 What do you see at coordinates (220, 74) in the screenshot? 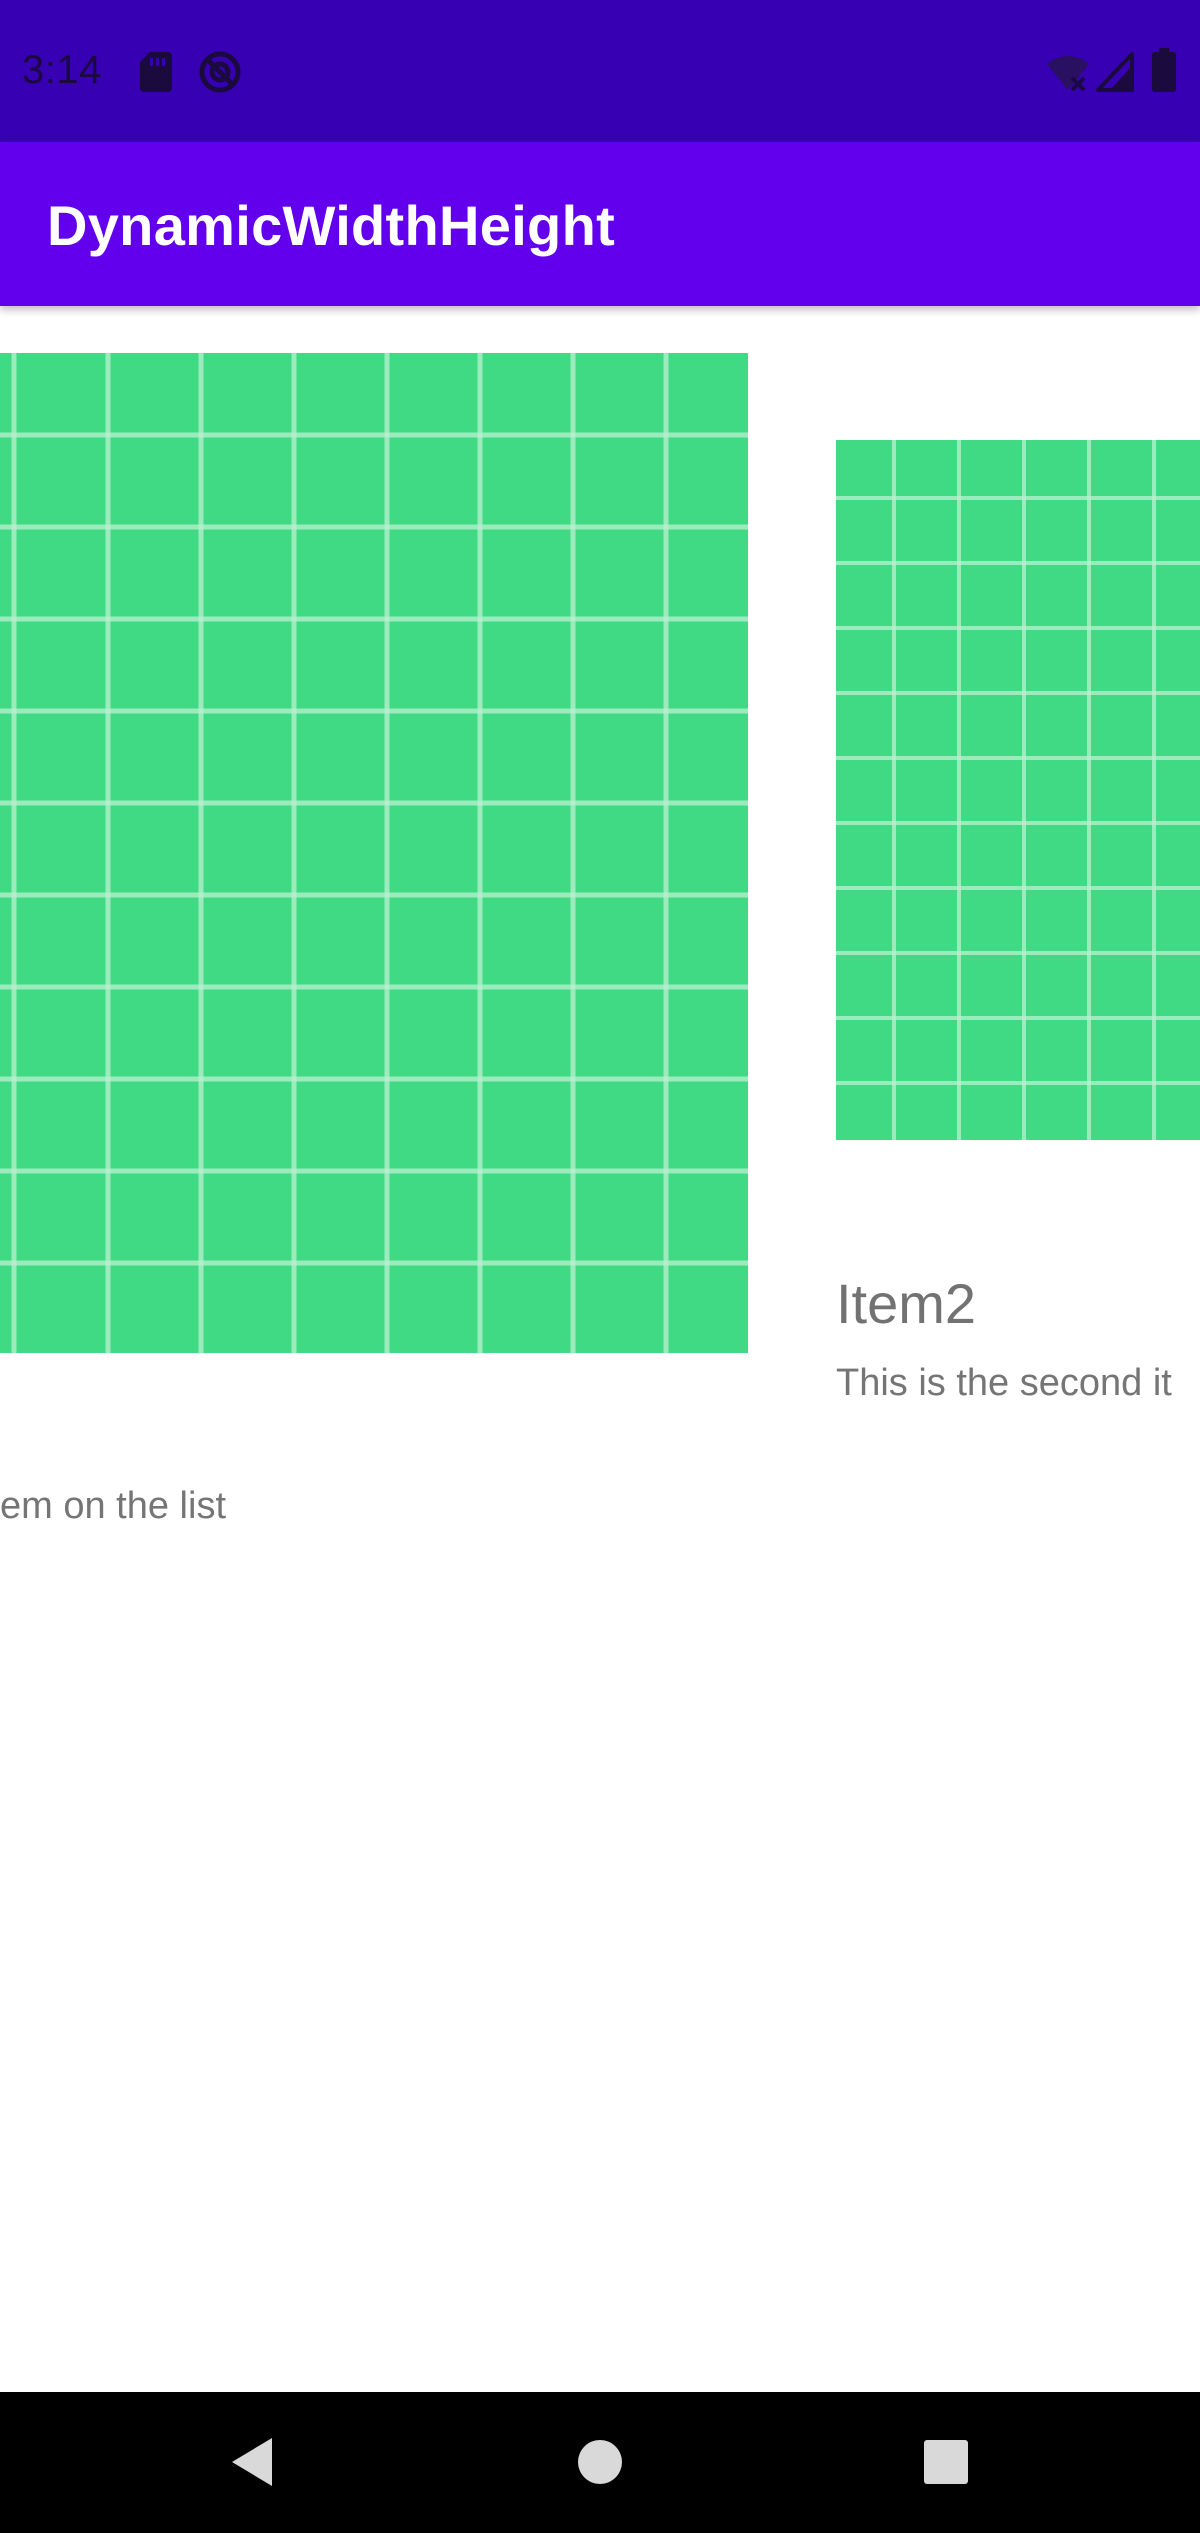
I see `do-not-disturb-icon` at bounding box center [220, 74].